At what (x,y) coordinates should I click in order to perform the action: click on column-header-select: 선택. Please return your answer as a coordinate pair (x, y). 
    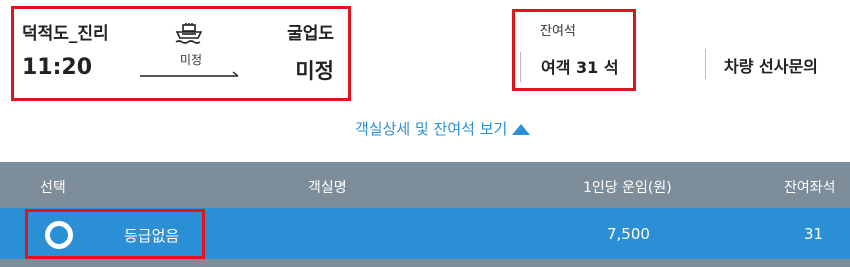
    Looking at the image, I should click on (53, 188).